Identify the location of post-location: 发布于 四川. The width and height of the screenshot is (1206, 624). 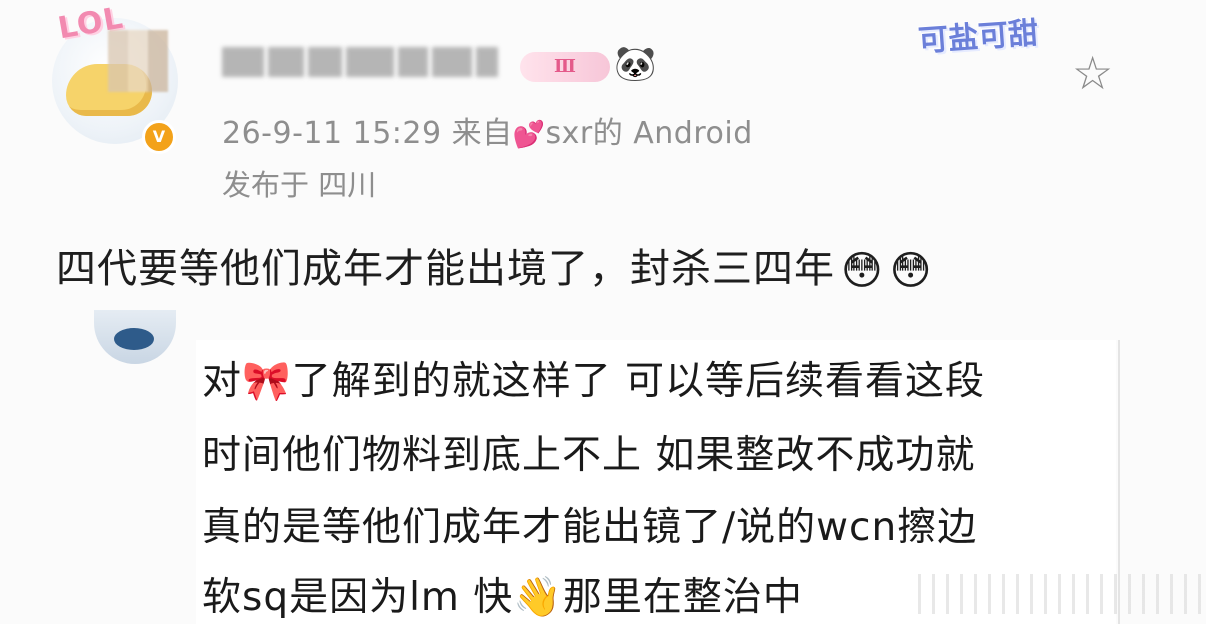
(299, 185).